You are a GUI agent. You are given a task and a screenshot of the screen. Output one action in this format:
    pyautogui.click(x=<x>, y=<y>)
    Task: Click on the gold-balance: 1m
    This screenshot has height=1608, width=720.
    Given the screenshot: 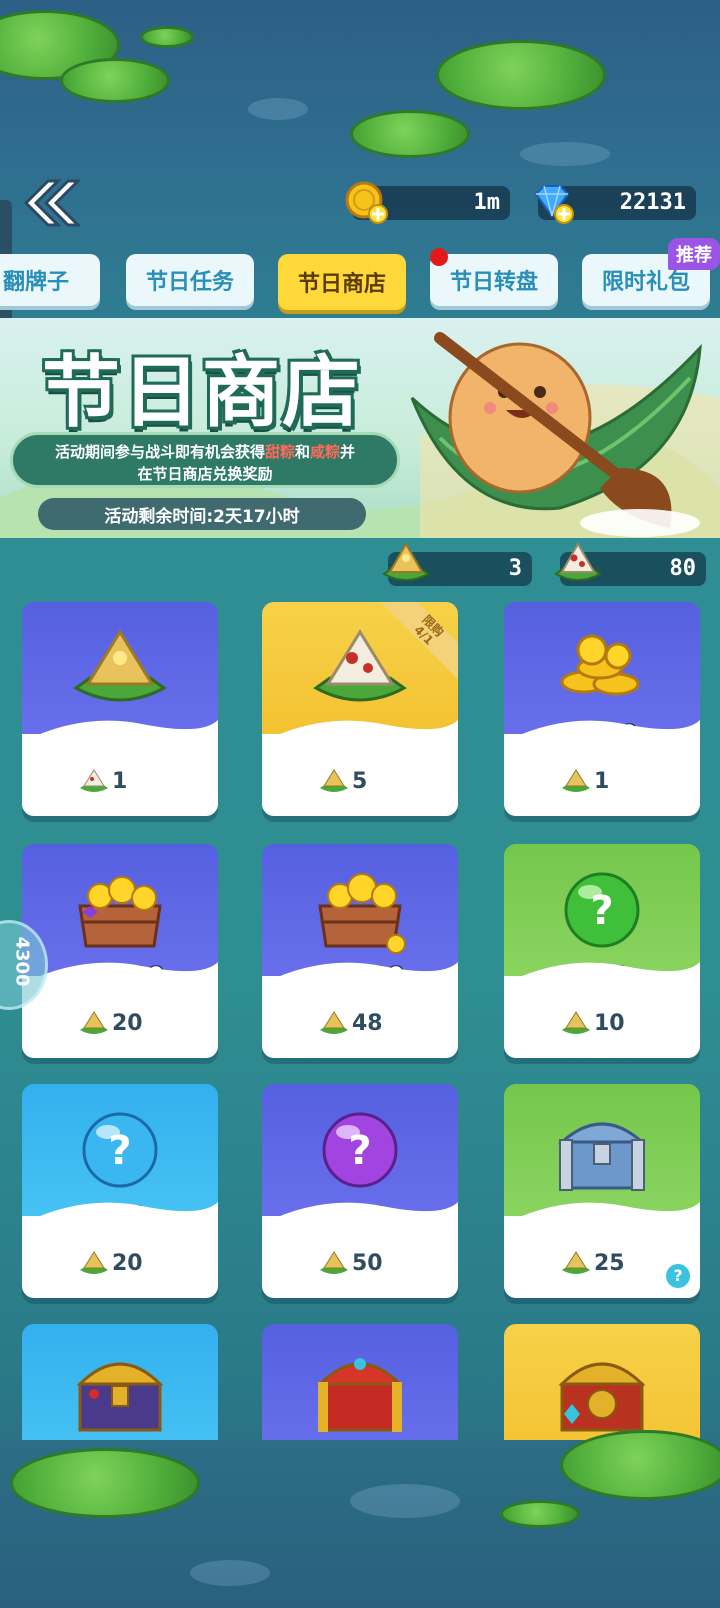 What is the action you would take?
    pyautogui.click(x=427, y=202)
    